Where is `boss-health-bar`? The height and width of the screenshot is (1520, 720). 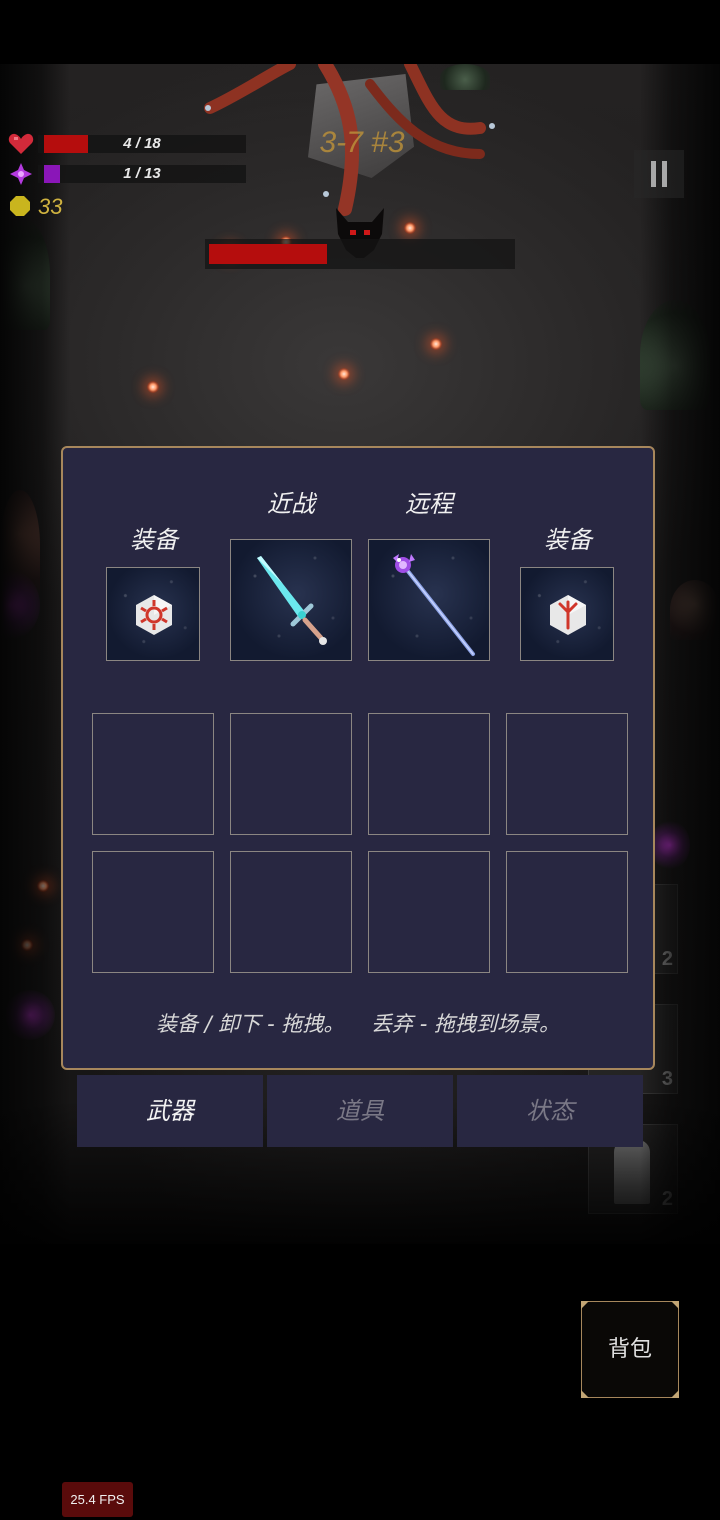 boss-health-bar is located at coordinates (360, 254).